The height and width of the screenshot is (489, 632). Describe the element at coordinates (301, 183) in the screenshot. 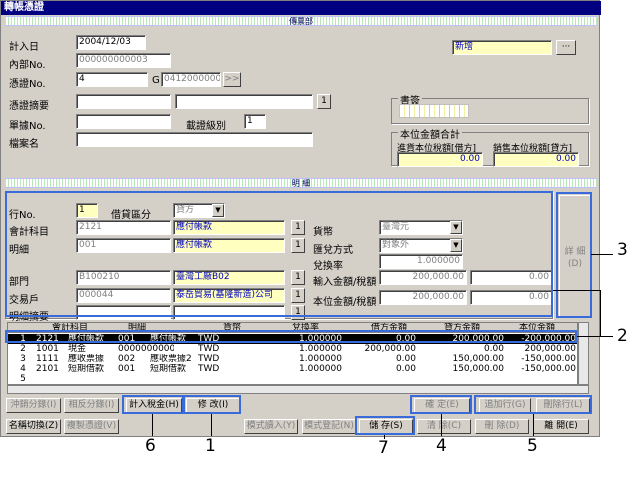

I see `detail-band: 明 細` at that location.